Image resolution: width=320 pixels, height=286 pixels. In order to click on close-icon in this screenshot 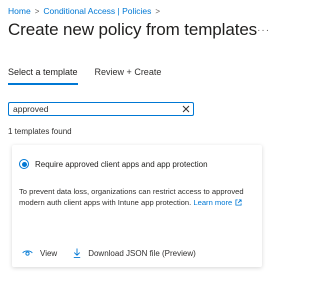, I will do `click(186, 109)`.